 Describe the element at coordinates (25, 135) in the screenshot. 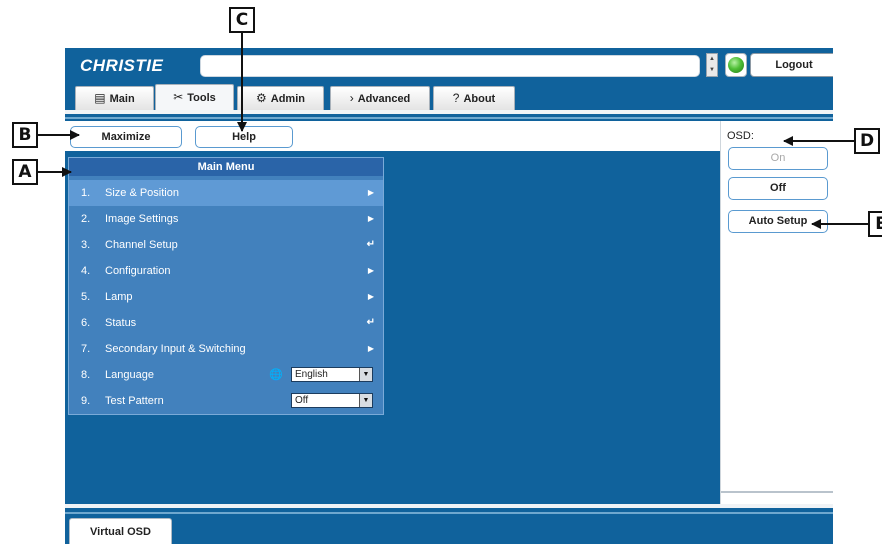

I see `callout-label-b: B` at that location.